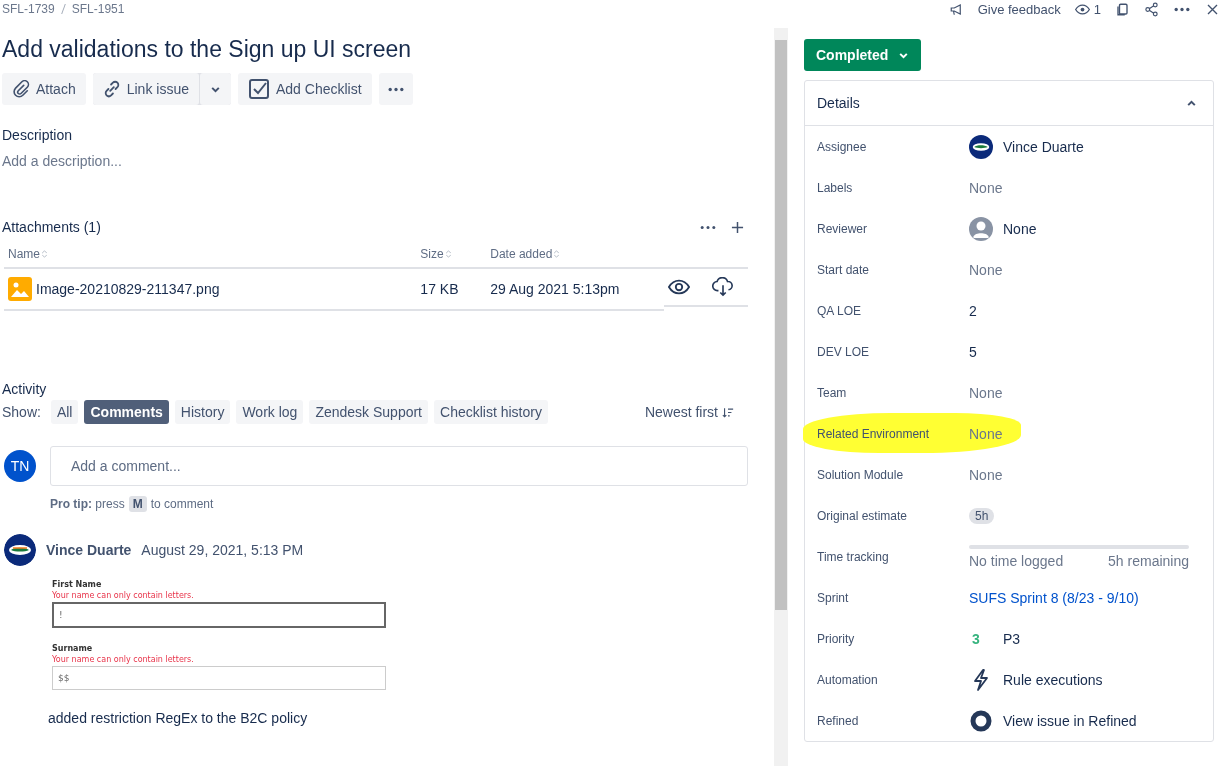 Image resolution: width=1225 pixels, height=766 pixels. What do you see at coordinates (21, 89) in the screenshot?
I see `paperclip-icon` at bounding box center [21, 89].